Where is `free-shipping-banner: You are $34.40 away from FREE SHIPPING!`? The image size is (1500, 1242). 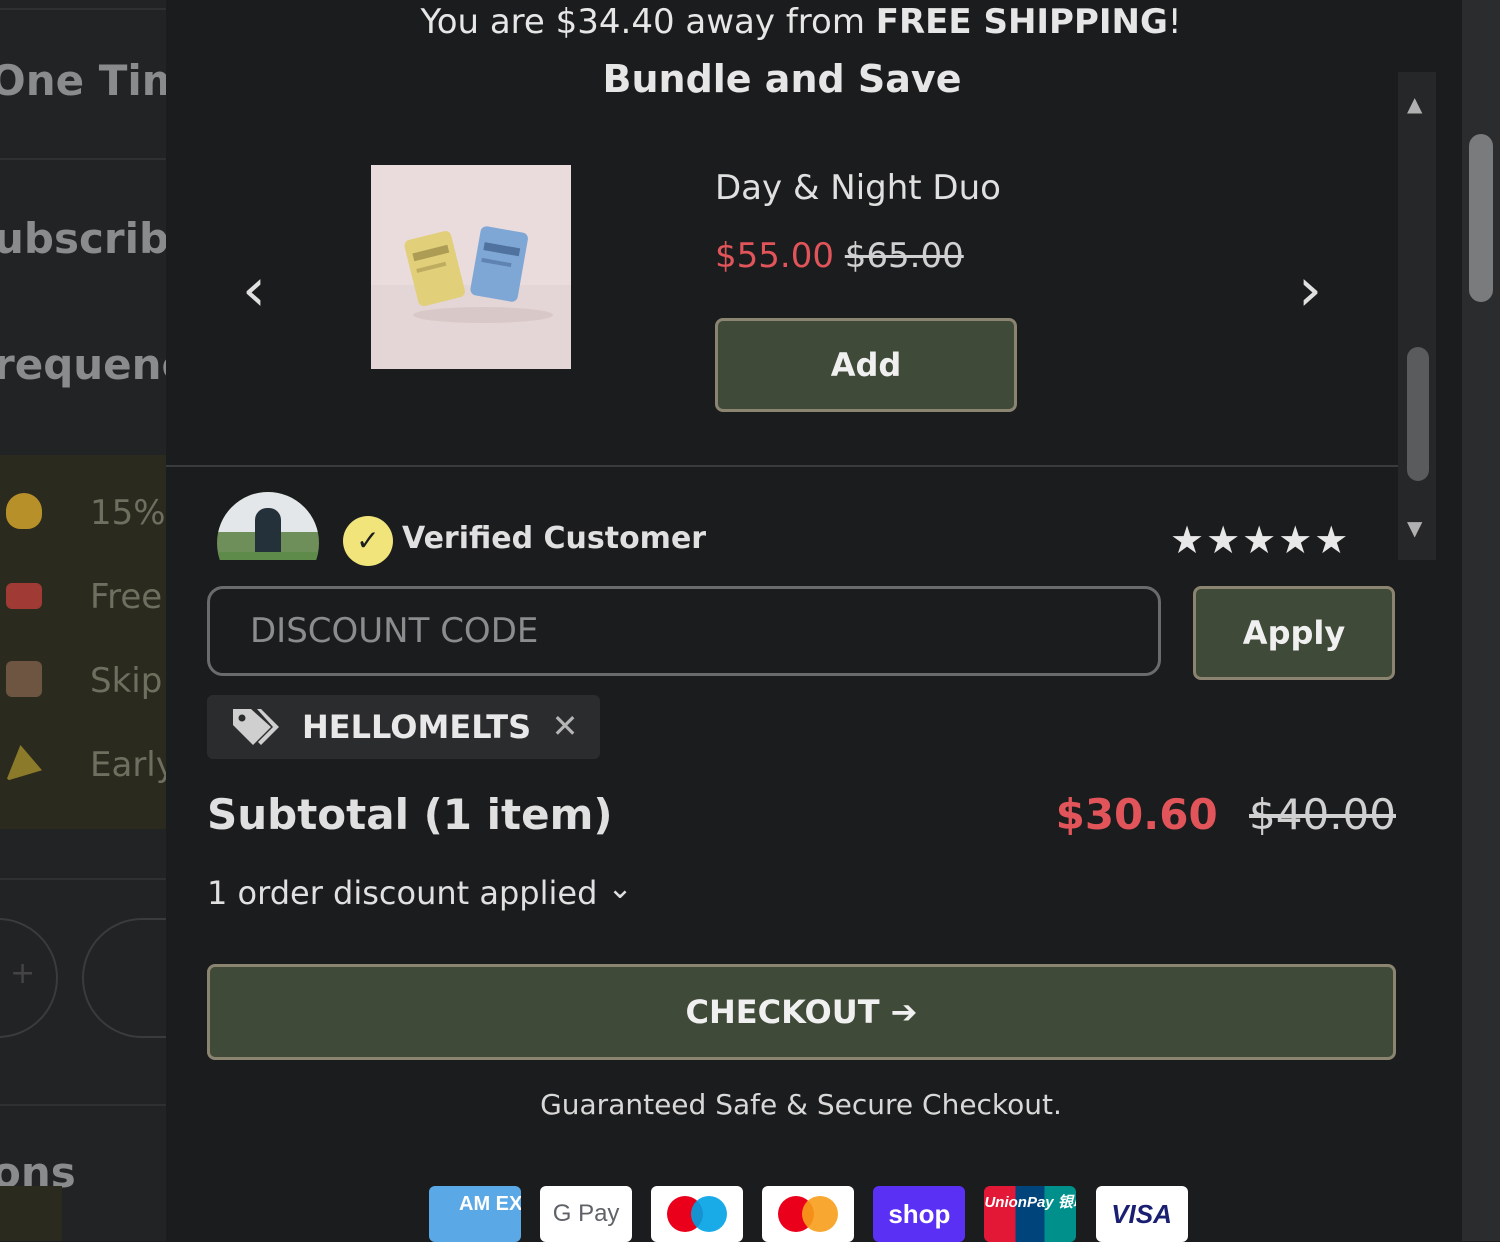 free-shipping-banner: You are $34.40 away from FREE SHIPPING! is located at coordinates (801, 22).